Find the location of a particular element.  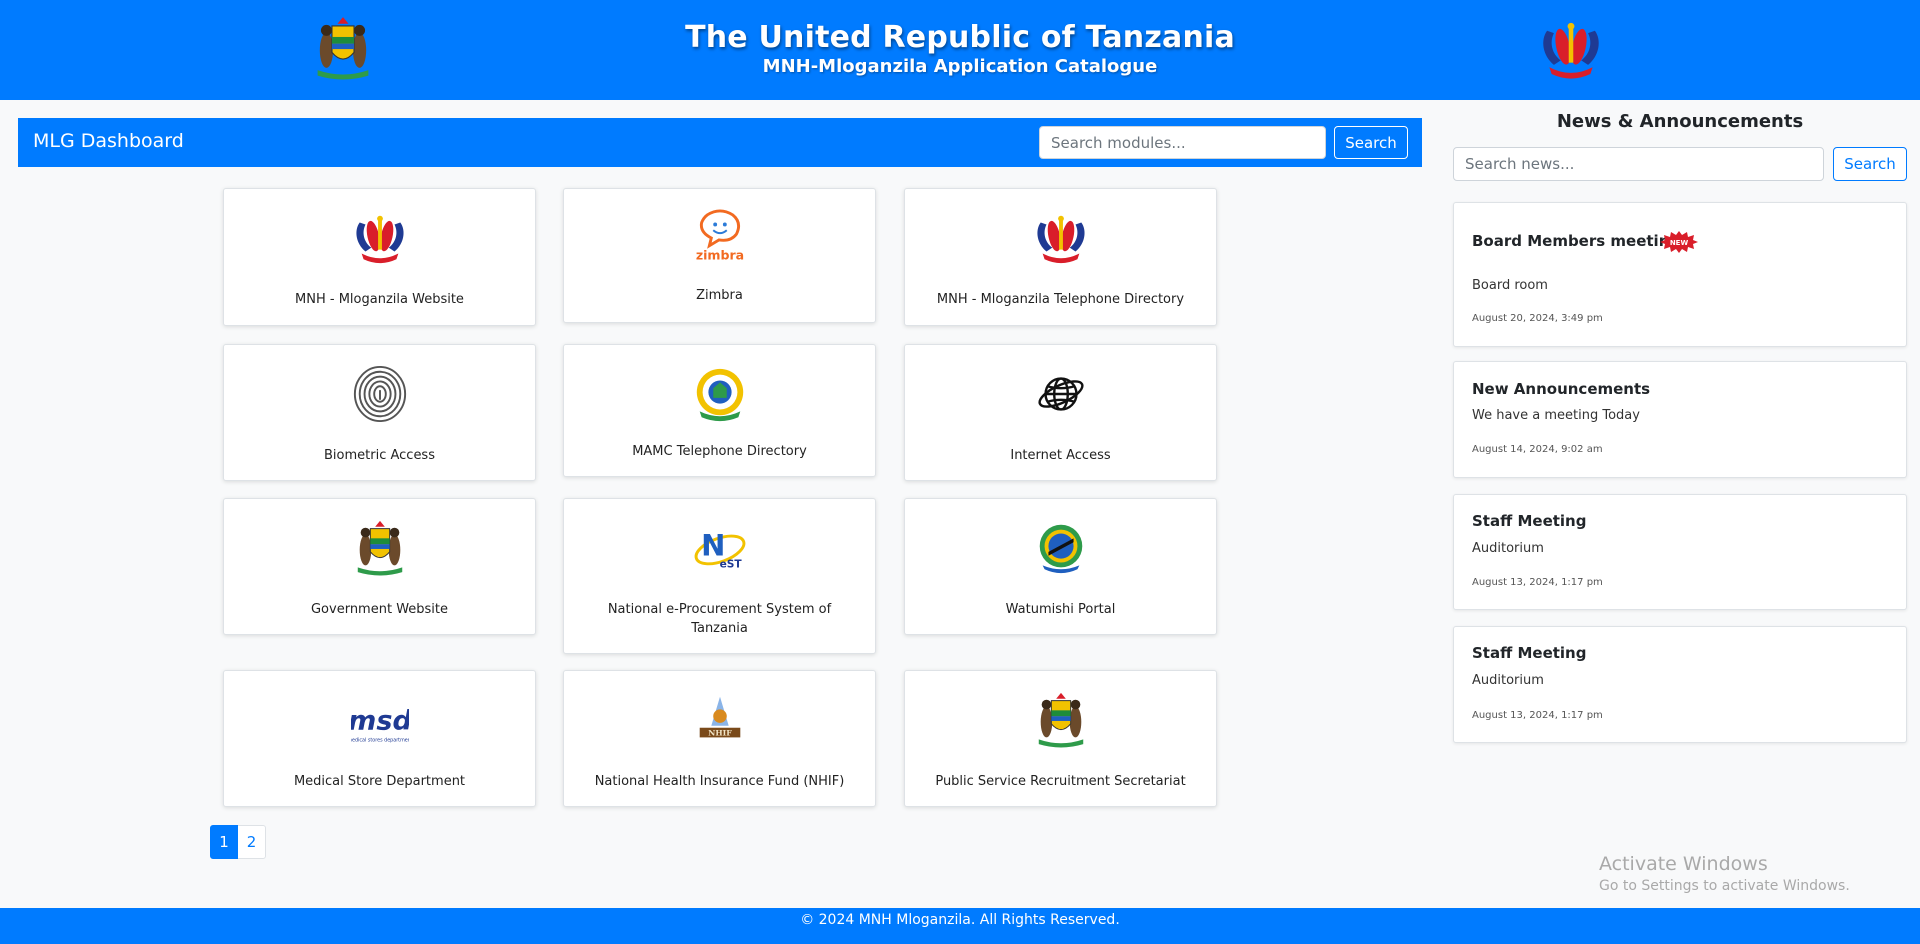

dashboard-bar: MLG Dashboard Search is located at coordinates (720, 142).